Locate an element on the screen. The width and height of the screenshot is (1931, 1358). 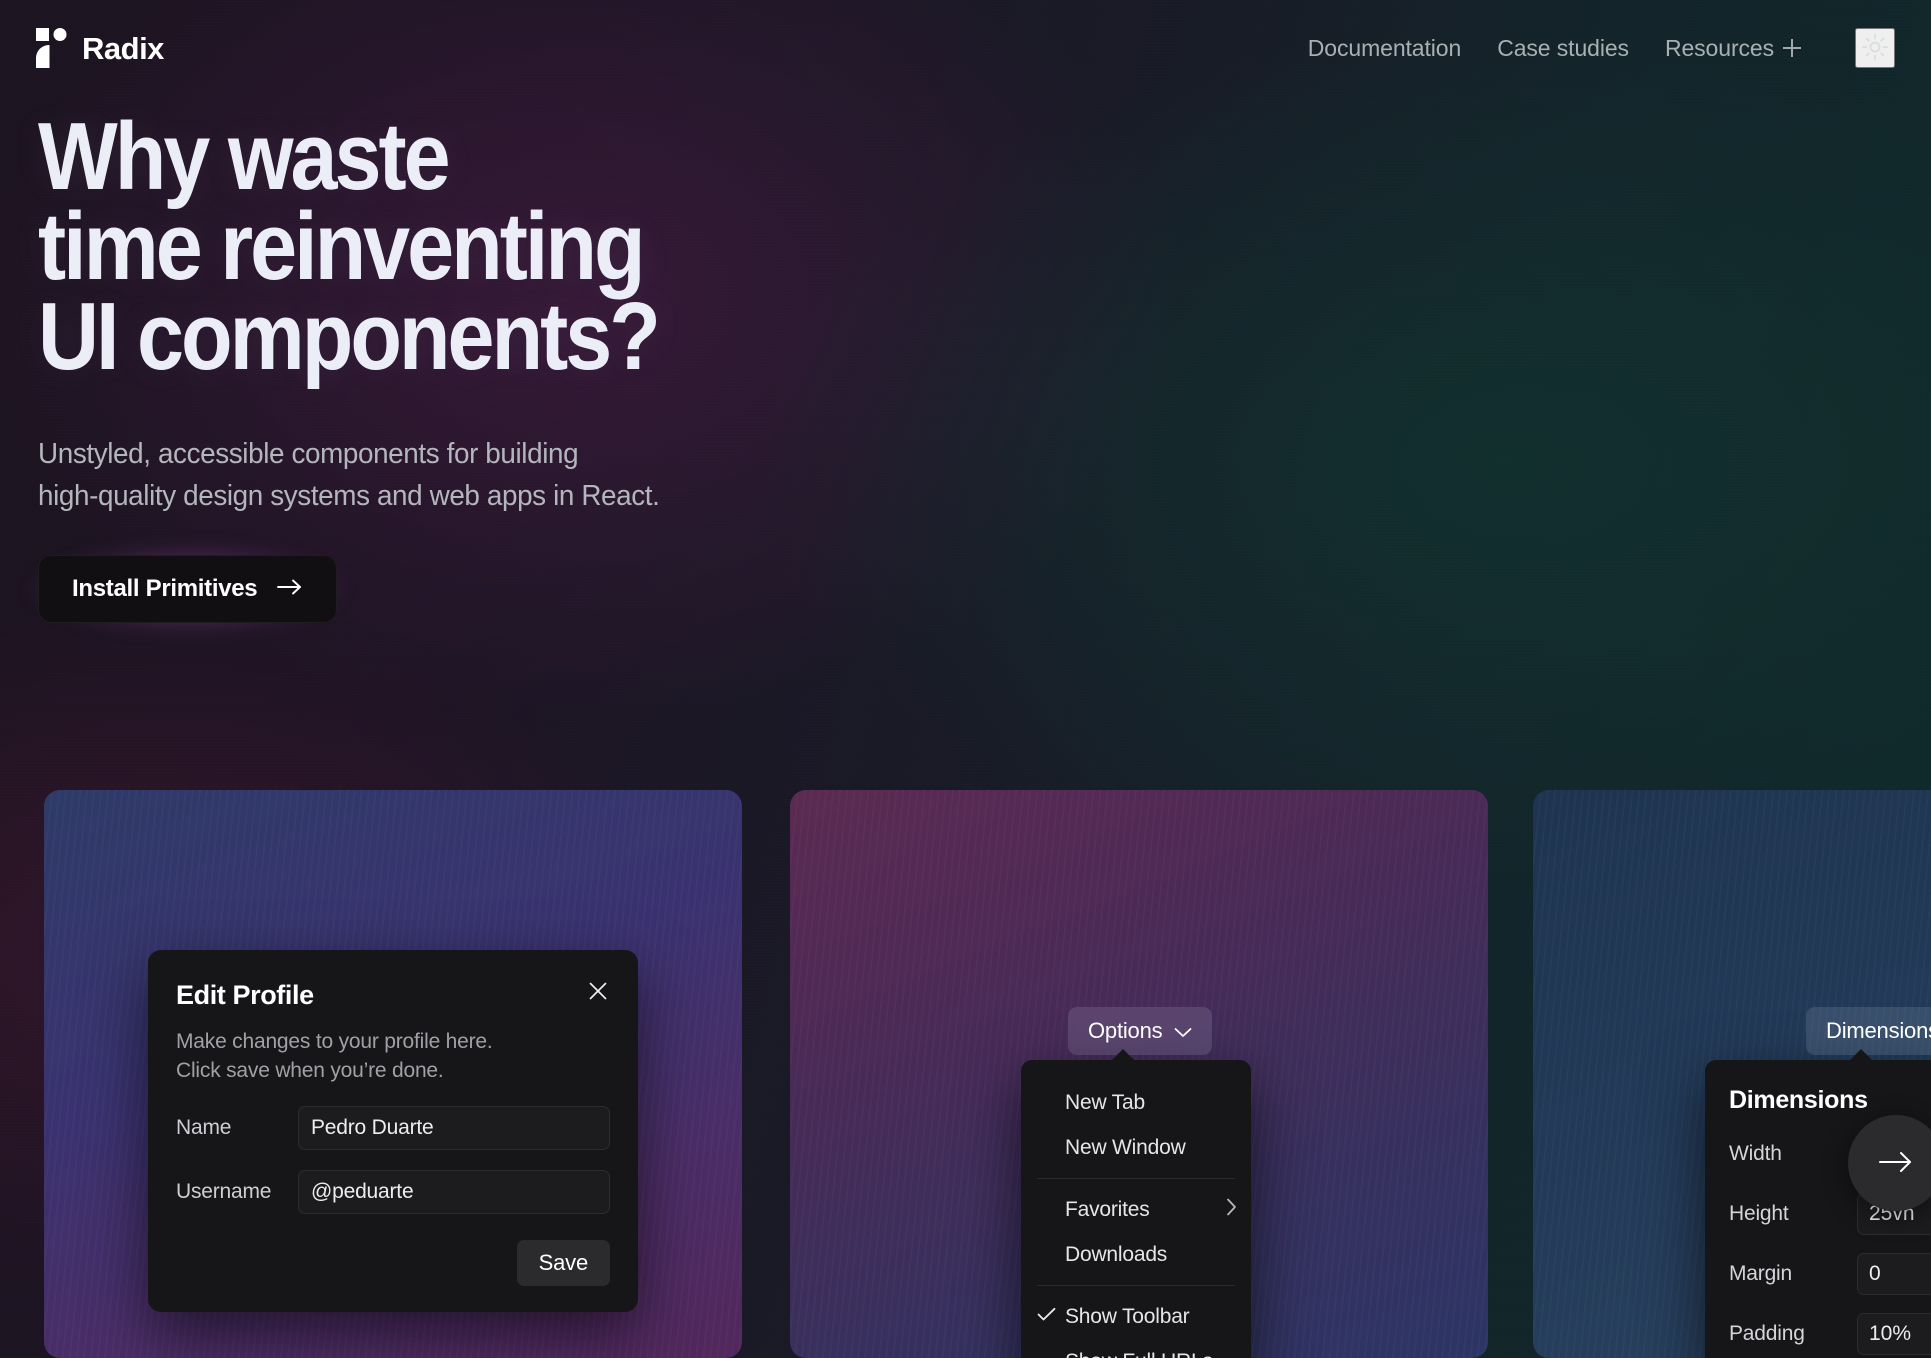
padding-field is located at coordinates (1894, 1334).